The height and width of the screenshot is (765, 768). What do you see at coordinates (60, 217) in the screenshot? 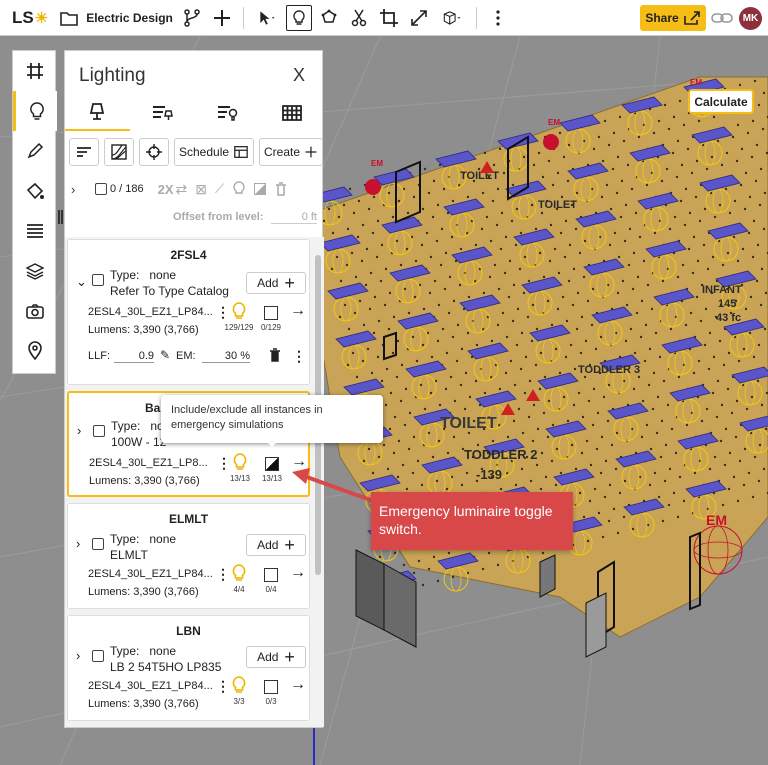
I see `panel-resize-handle` at bounding box center [60, 217].